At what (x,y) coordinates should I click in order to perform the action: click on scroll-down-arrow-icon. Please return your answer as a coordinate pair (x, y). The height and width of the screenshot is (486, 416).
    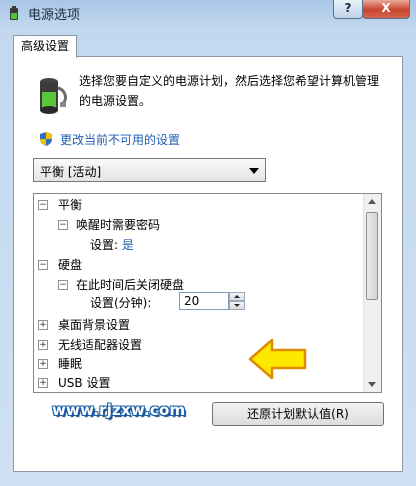
    Looking at the image, I should click on (372, 384).